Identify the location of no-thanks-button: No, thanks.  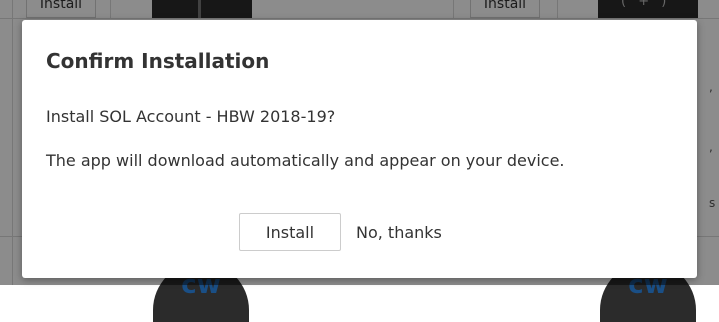
(399, 232).